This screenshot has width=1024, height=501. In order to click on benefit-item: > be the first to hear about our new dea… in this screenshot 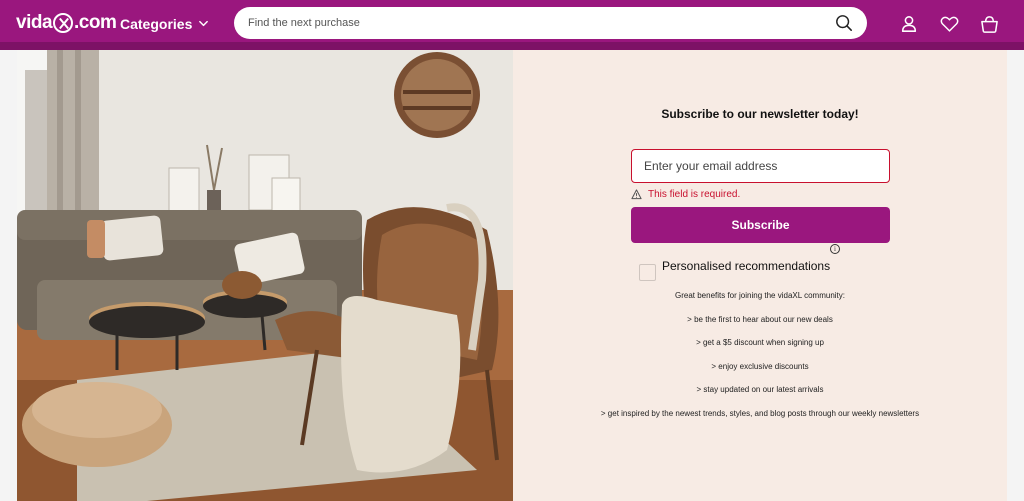, I will do `click(760, 319)`.